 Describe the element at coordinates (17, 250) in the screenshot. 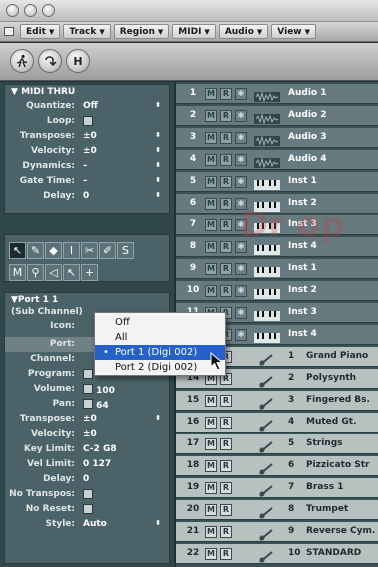

I see `pointer-tool-icon: ↖` at that location.